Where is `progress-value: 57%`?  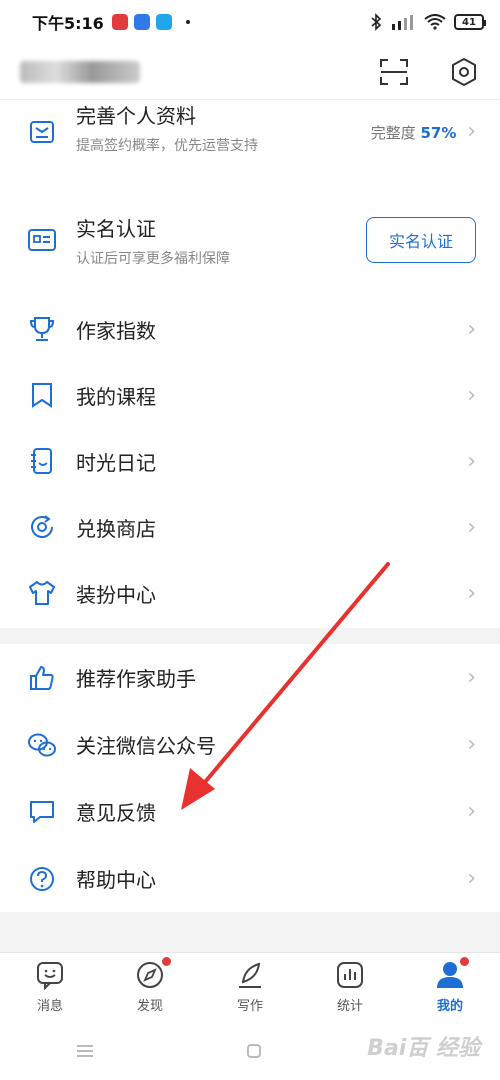 progress-value: 57% is located at coordinates (438, 132).